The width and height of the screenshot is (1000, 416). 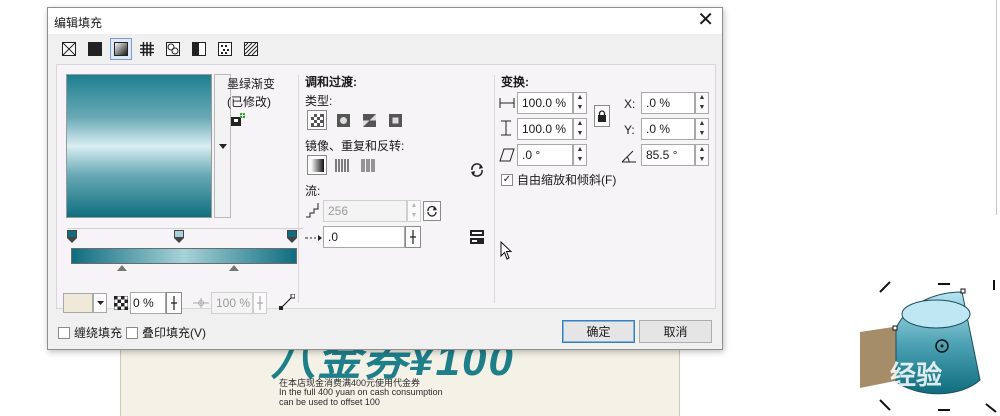 I want to click on reverse-icon, so click(x=477, y=170).